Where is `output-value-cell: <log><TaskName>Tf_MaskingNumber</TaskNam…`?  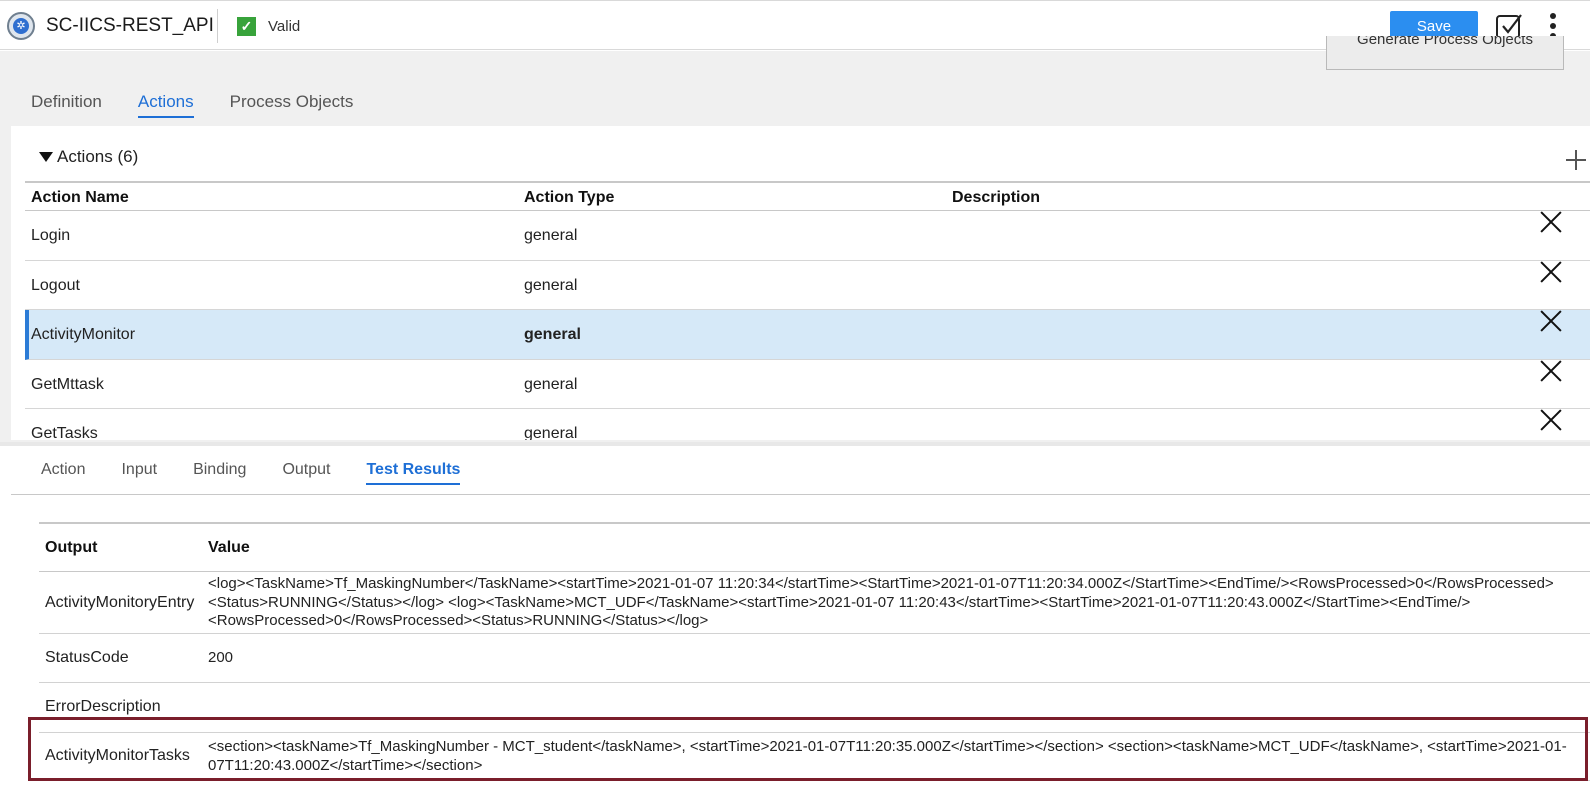 output-value-cell: <log><TaskName>Tf_MaskingNumber</TaskNam… is located at coordinates (881, 602).